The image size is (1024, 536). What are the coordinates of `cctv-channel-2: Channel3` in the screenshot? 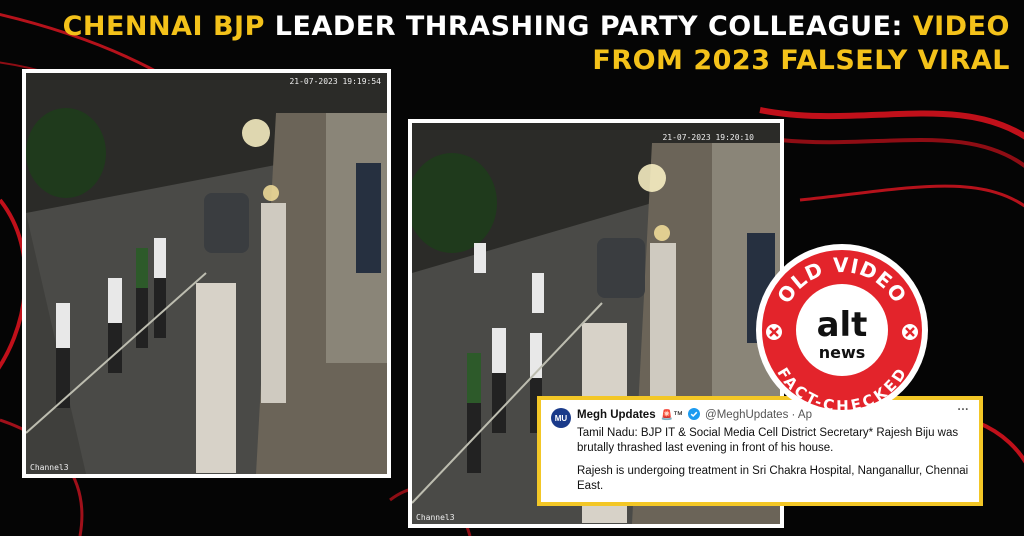 It's located at (435, 517).